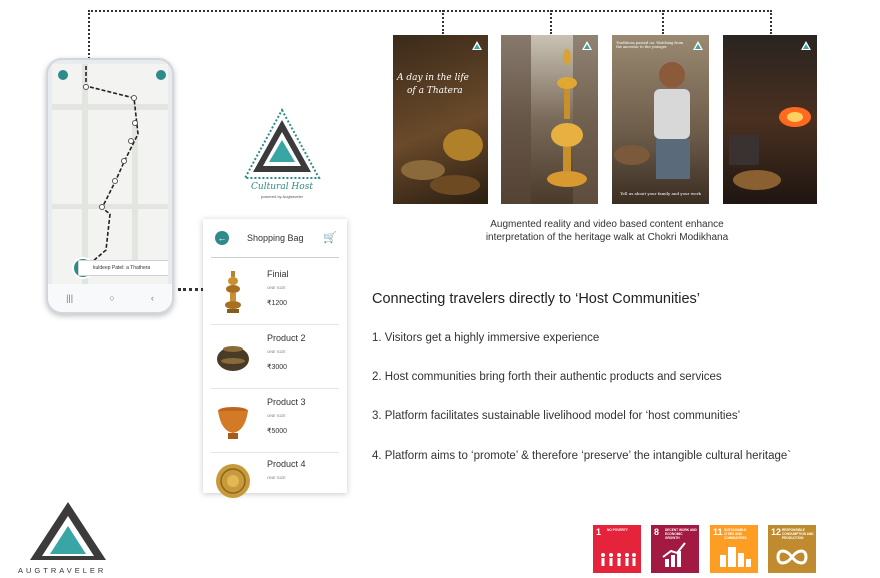 The height and width of the screenshot is (578, 880). I want to click on bowl-image, so click(233, 423).